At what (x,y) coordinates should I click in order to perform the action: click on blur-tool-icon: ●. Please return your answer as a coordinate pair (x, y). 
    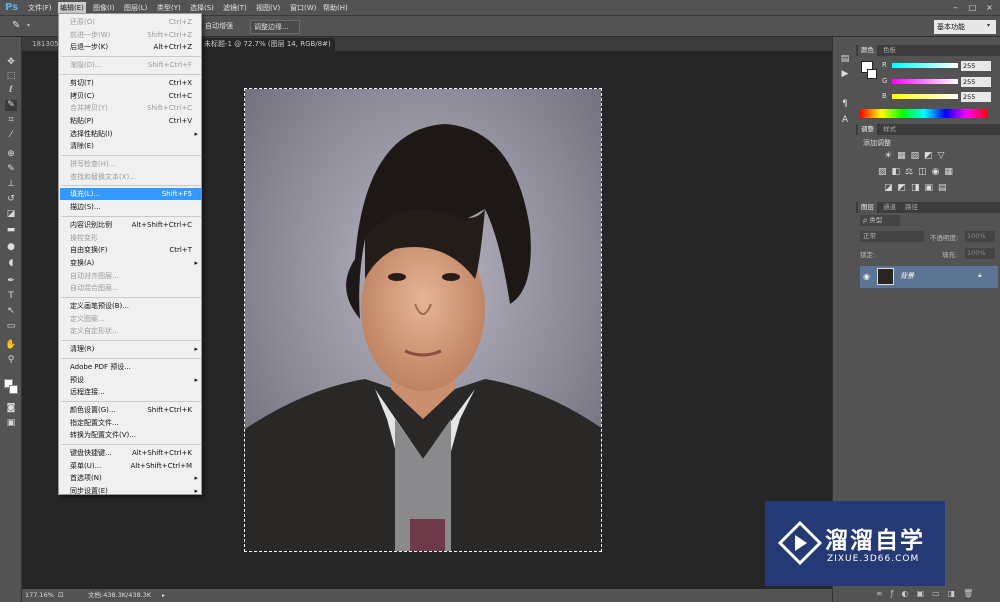
    Looking at the image, I should click on (11, 247).